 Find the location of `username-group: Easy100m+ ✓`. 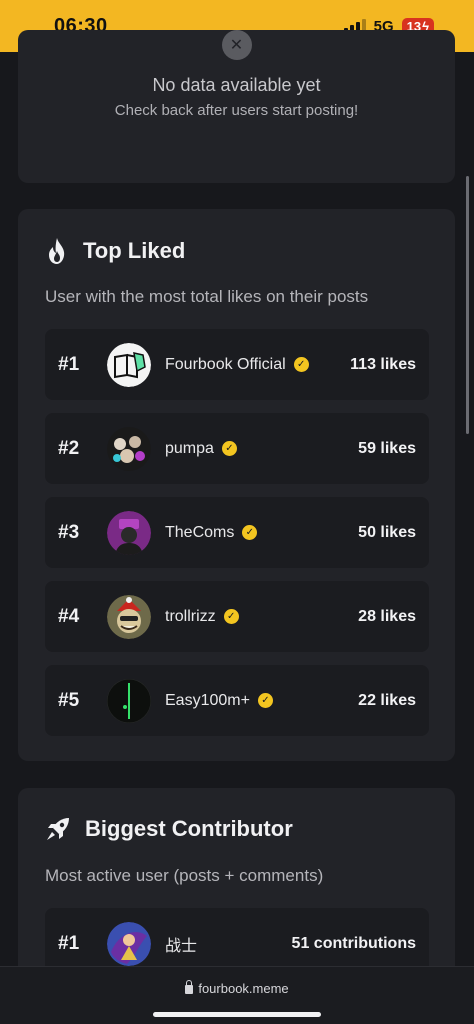

username-group: Easy100m+ ✓ is located at coordinates (219, 701).